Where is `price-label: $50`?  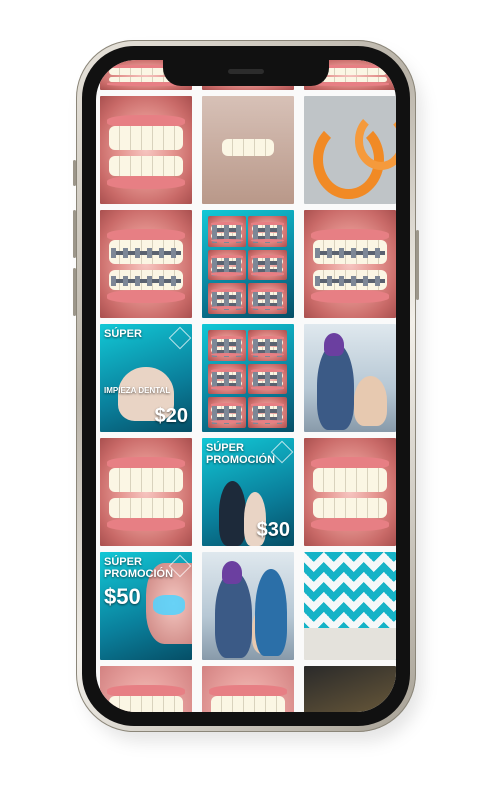 price-label: $50 is located at coordinates (122, 596).